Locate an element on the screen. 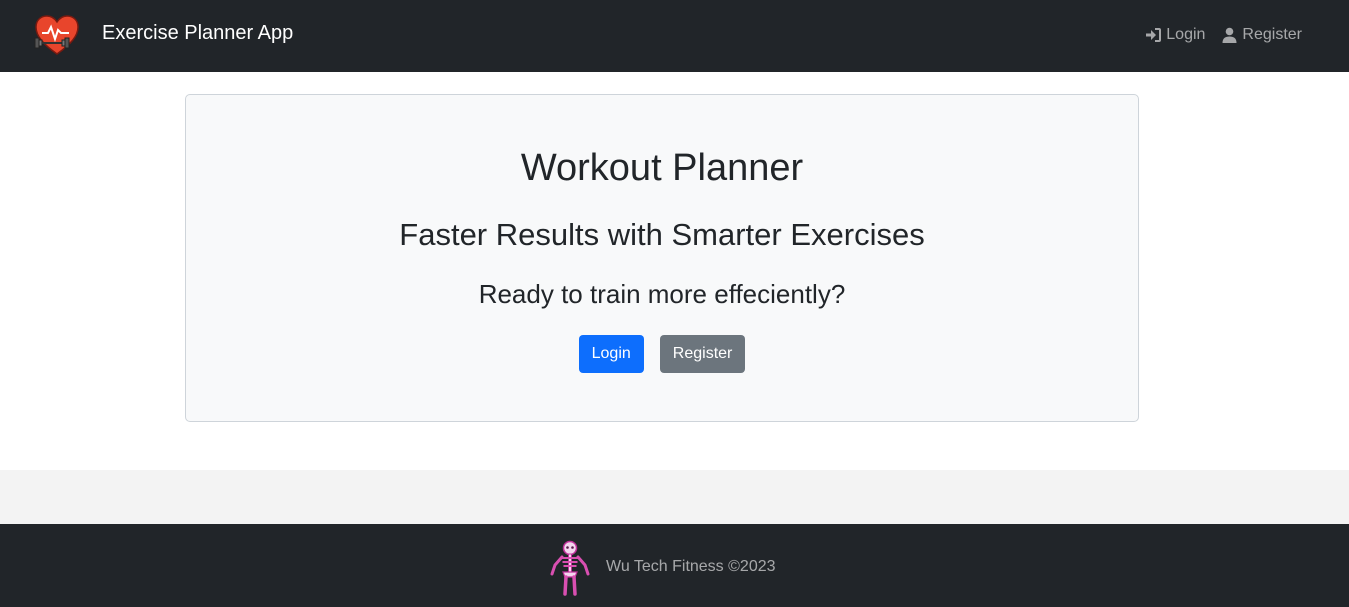 The height and width of the screenshot is (607, 1349). hero-prompt: Ready to train more effeciently? is located at coordinates (662, 294).